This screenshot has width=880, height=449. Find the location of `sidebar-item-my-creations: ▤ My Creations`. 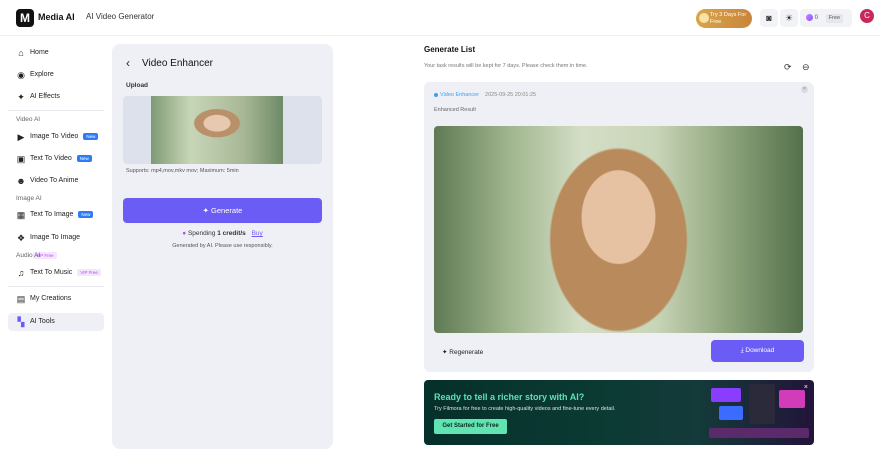

sidebar-item-my-creations: ▤ My Creations is located at coordinates (56, 299).